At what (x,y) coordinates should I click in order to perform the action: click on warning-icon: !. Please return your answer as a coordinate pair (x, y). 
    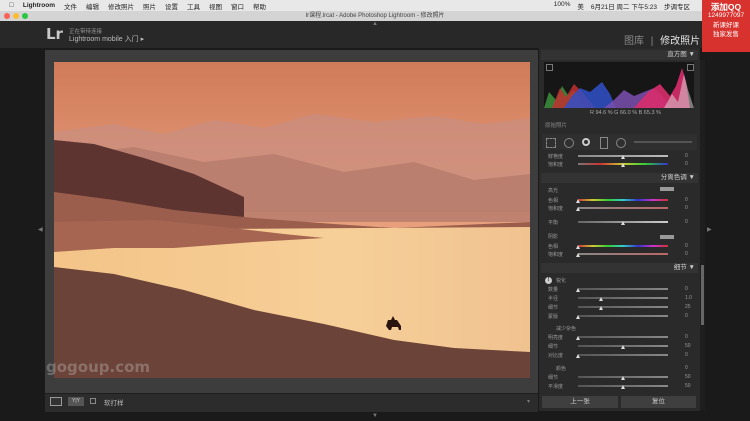
    Looking at the image, I should click on (548, 280).